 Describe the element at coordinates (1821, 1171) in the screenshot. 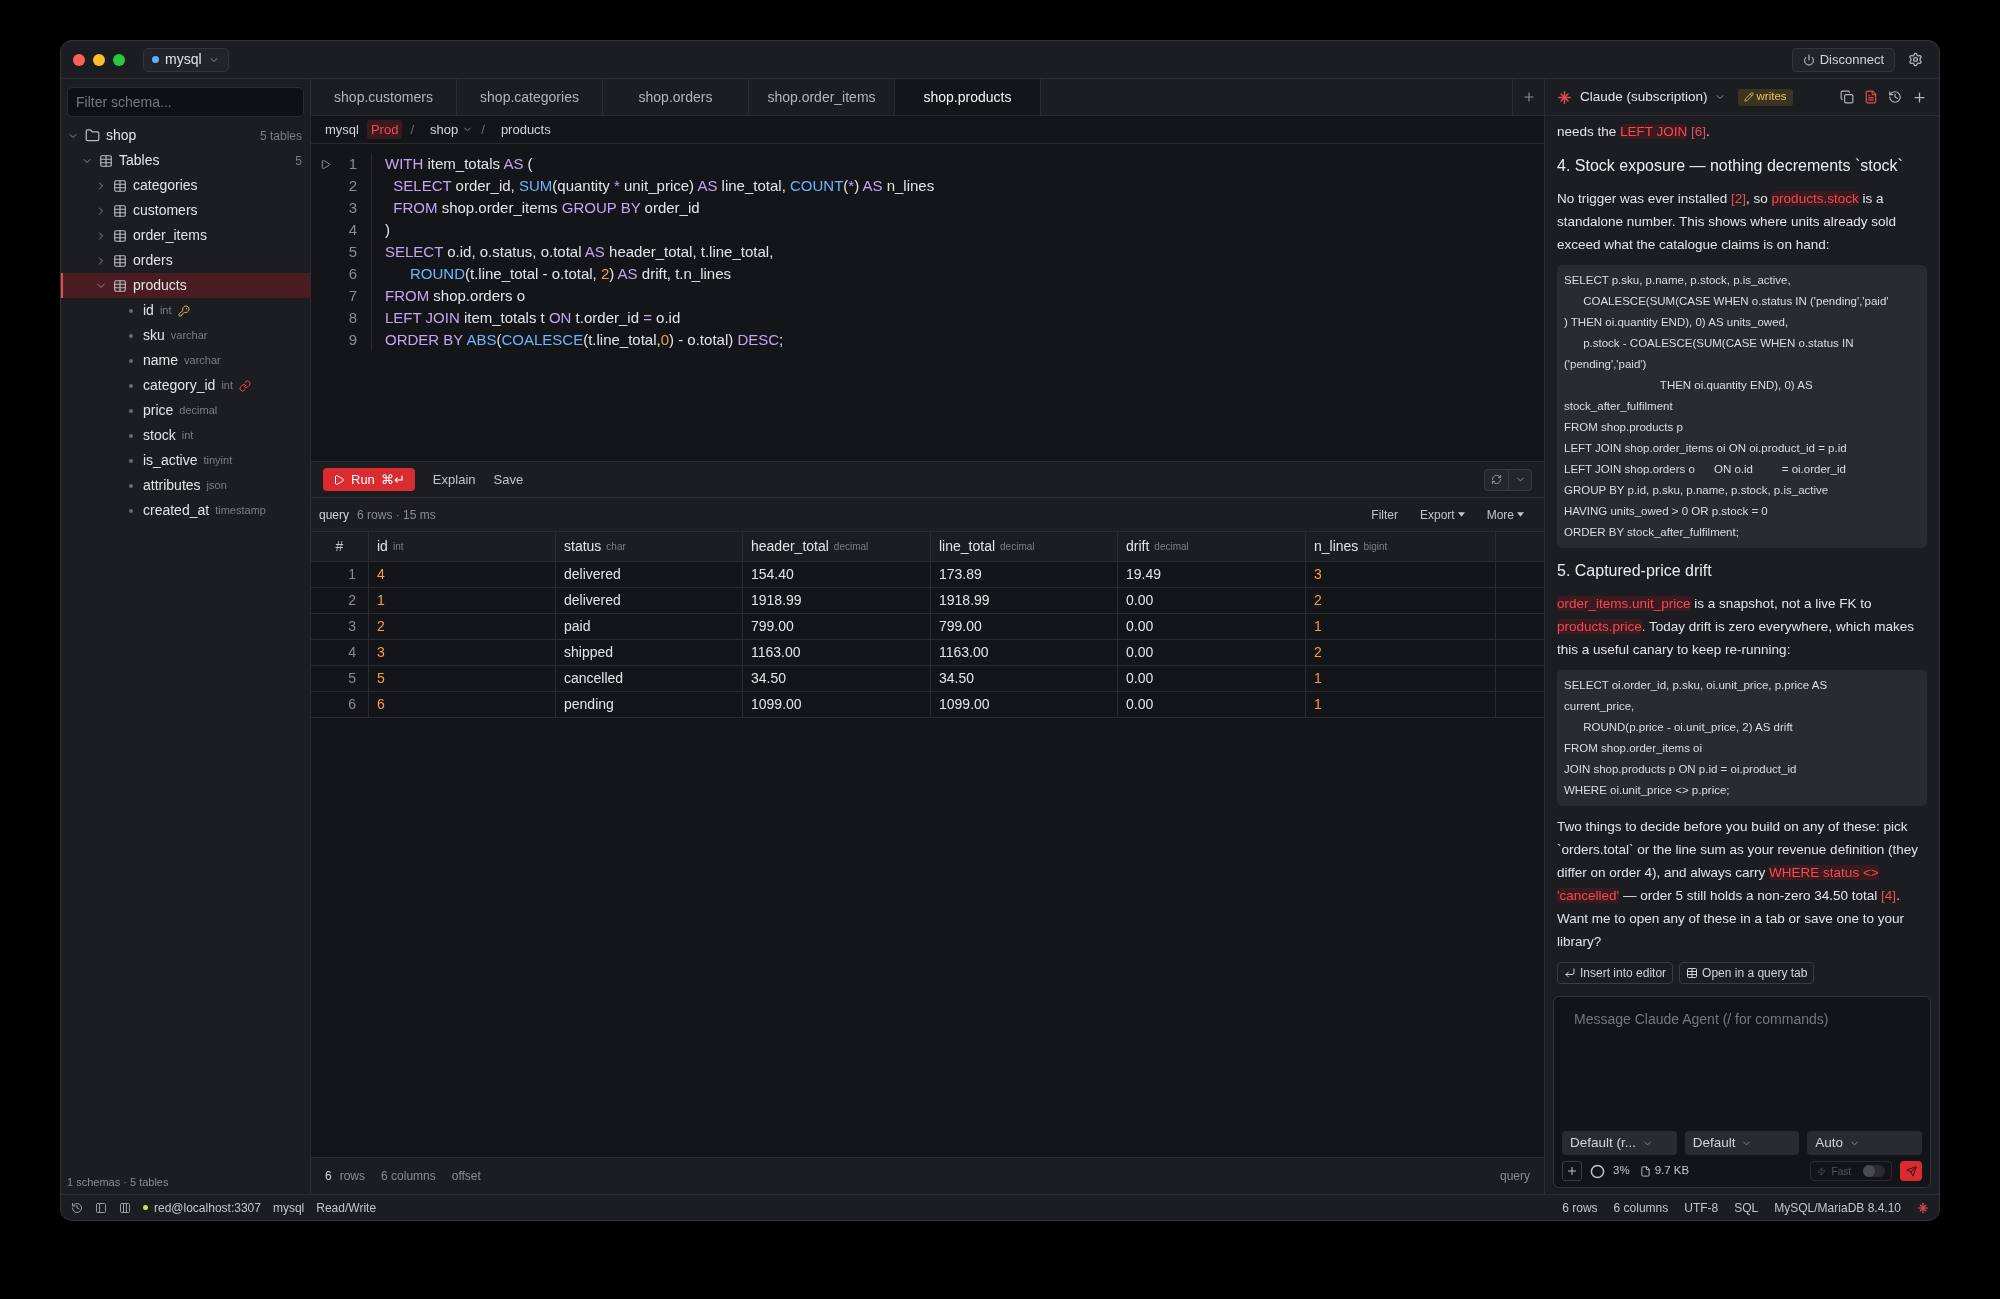

I see `lightning-icon` at that location.